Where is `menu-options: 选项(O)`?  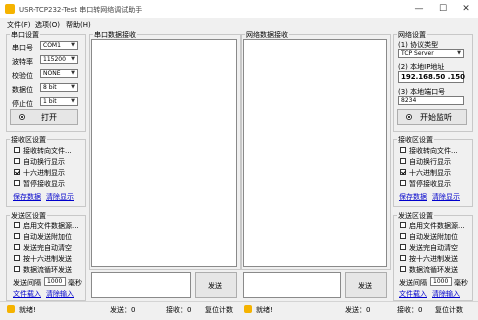
menu-options: 选项(O) is located at coordinates (47, 25).